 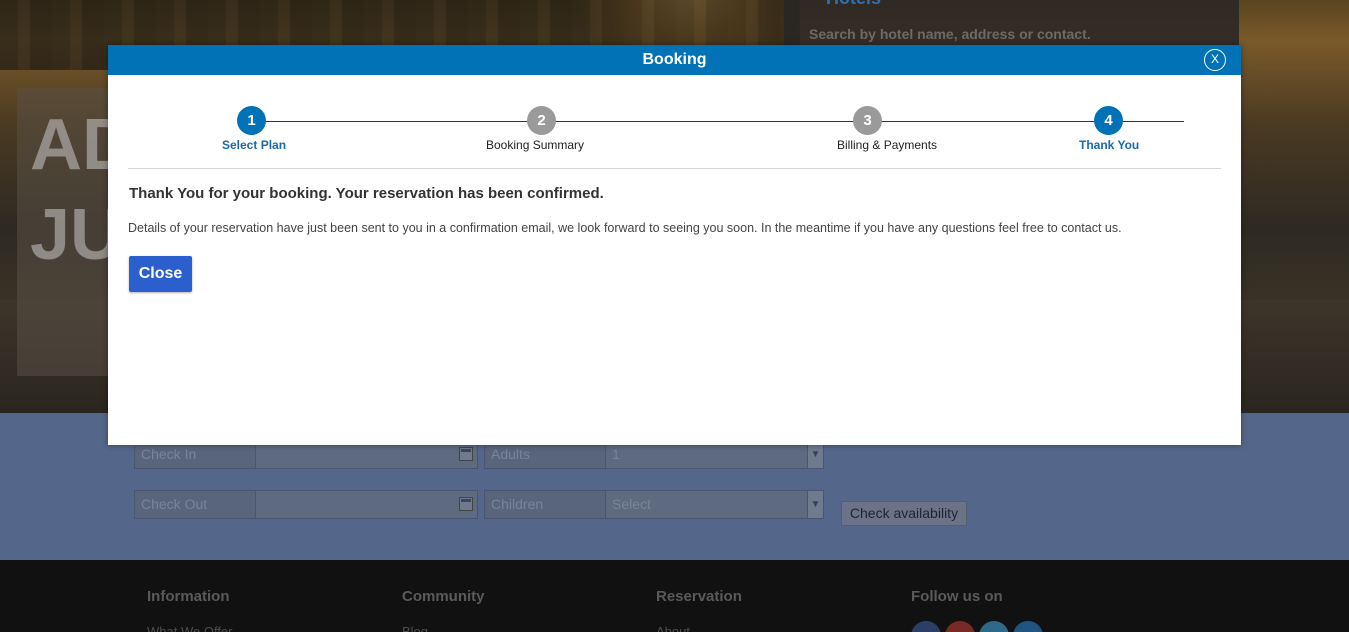 I want to click on step-4-circle: 4, so click(x=1108, y=120).